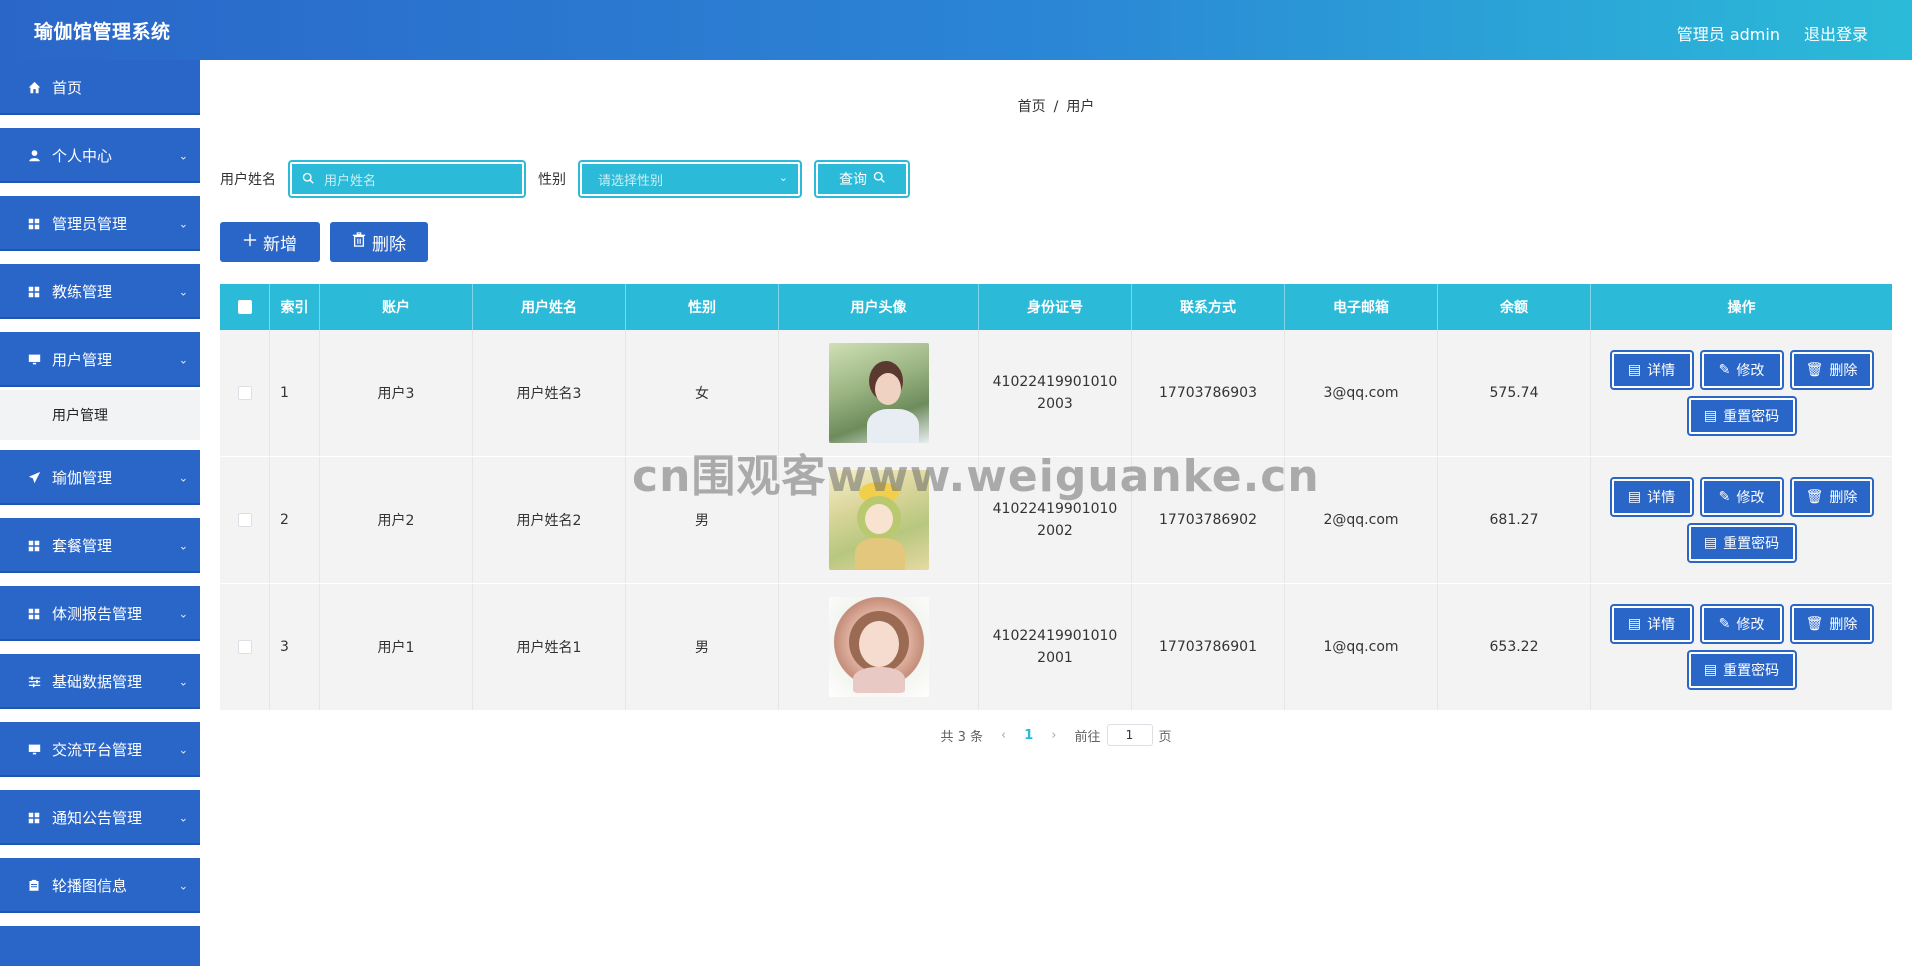 The image size is (1912, 966). What do you see at coordinates (379, 242) in the screenshot?
I see `batch-delete-button: 删除` at bounding box center [379, 242].